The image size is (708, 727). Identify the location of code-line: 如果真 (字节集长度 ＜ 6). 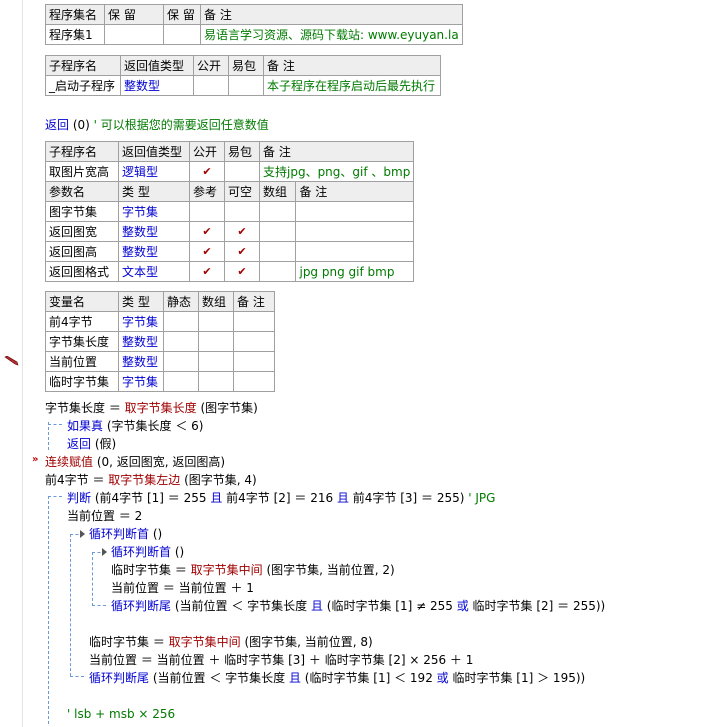
(135, 426).